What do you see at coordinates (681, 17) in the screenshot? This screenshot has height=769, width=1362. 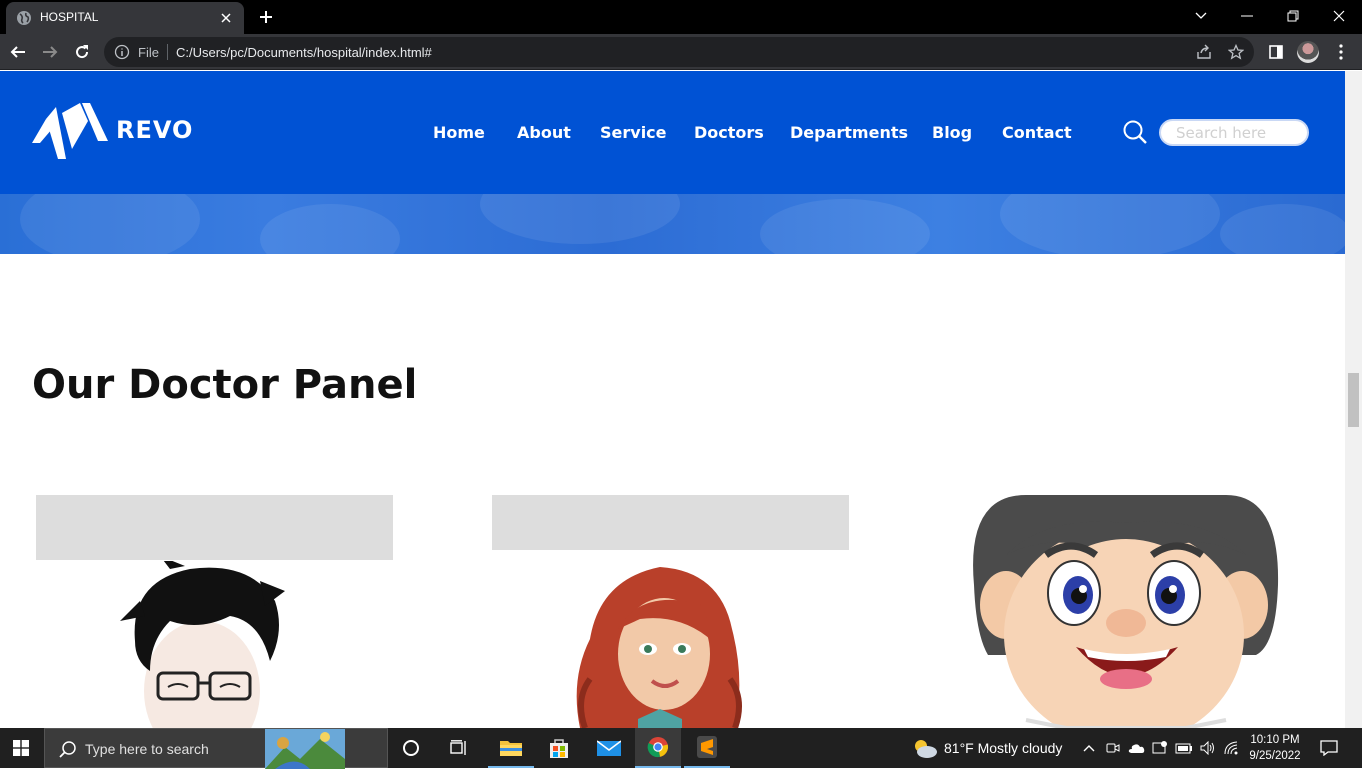 I see `browser-titlebar: HOSPITAL` at bounding box center [681, 17].